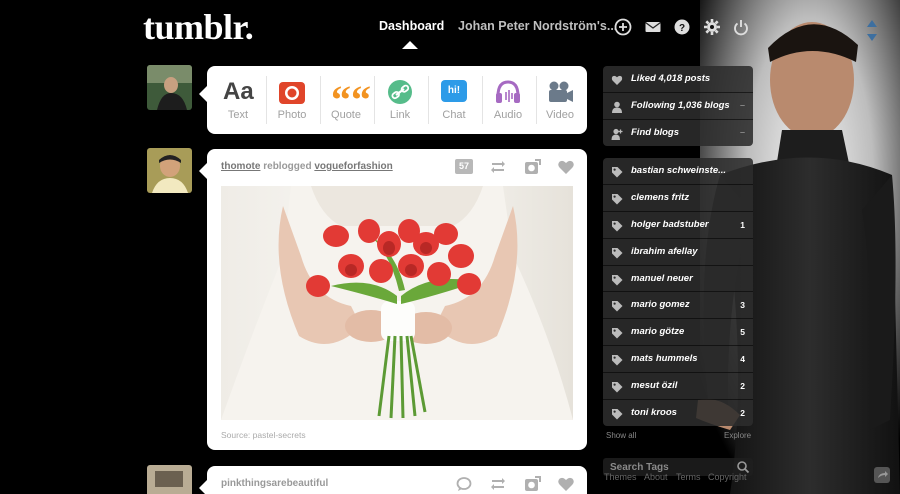 The image size is (900, 494). Describe the element at coordinates (741, 27) in the screenshot. I see `power-icon` at that location.